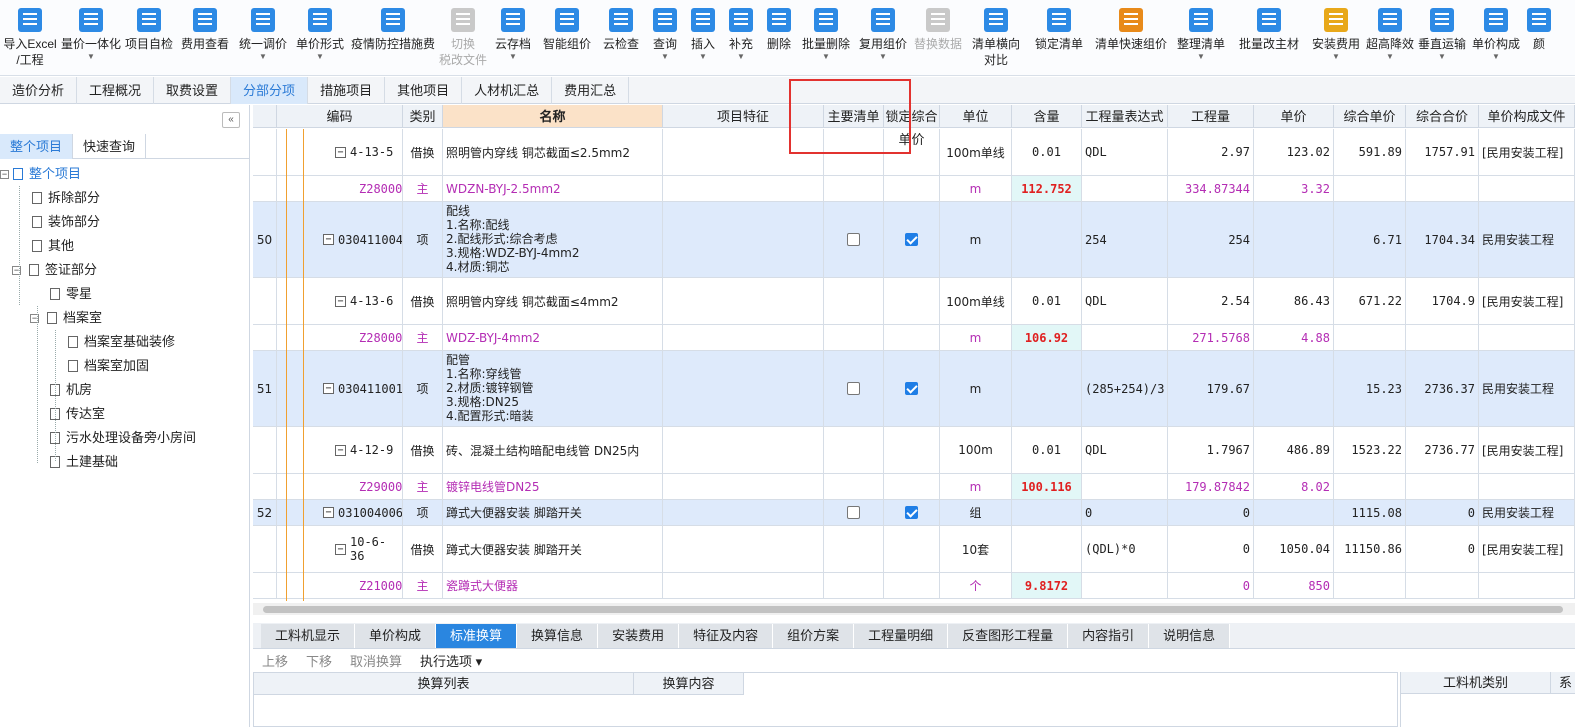 Image resolution: width=1575 pixels, height=727 pixels. Describe the element at coordinates (110, 146) in the screenshot. I see `left-tab-1: 快速查询` at that location.